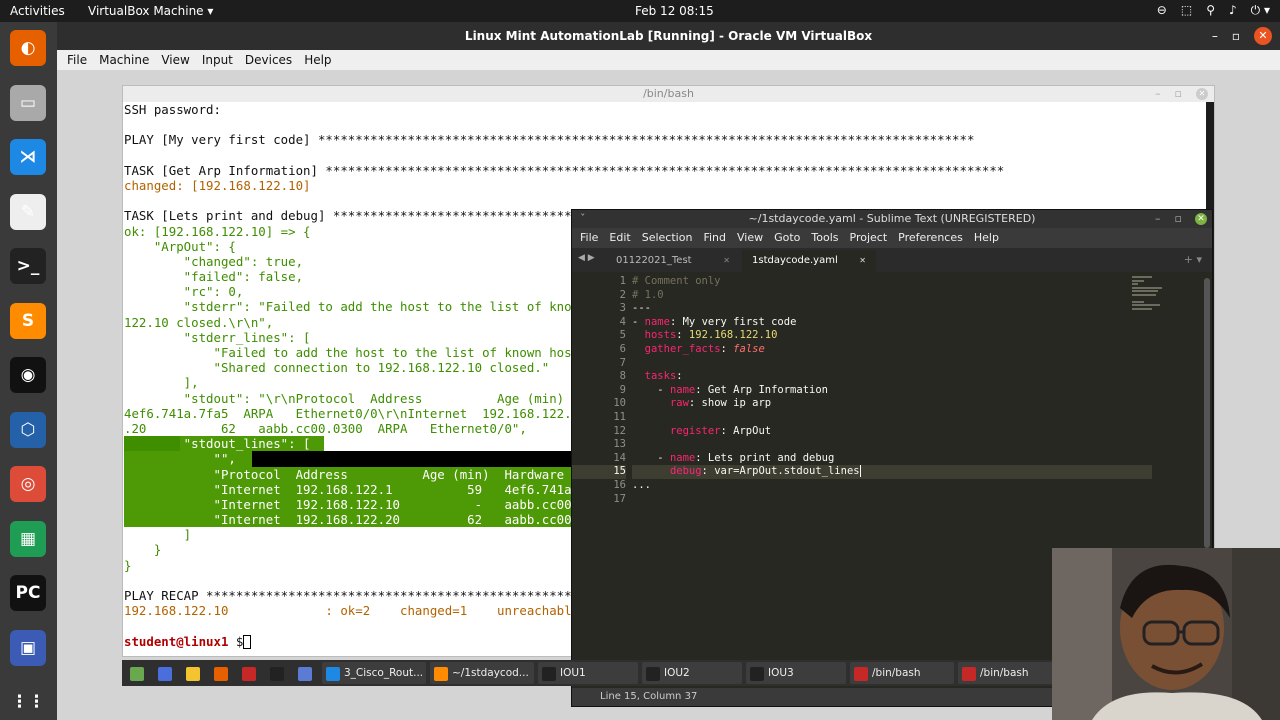  I want to click on vscode-icon: ⋊, so click(28, 157).